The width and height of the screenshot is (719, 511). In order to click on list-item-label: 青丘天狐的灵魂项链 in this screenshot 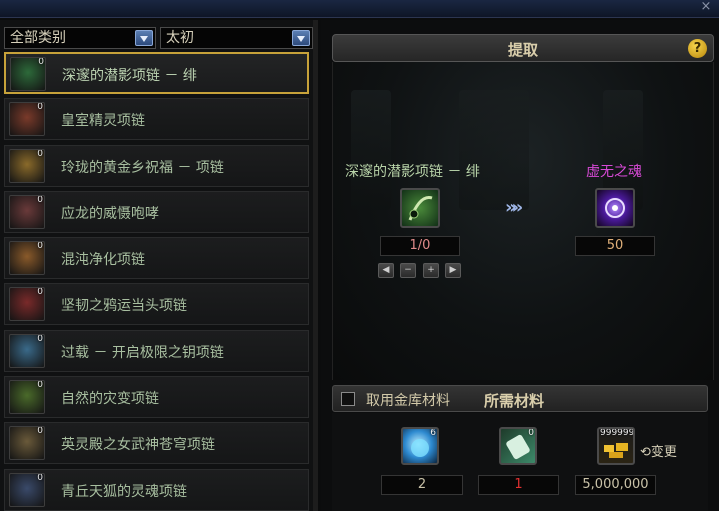, I will do `click(124, 491)`.